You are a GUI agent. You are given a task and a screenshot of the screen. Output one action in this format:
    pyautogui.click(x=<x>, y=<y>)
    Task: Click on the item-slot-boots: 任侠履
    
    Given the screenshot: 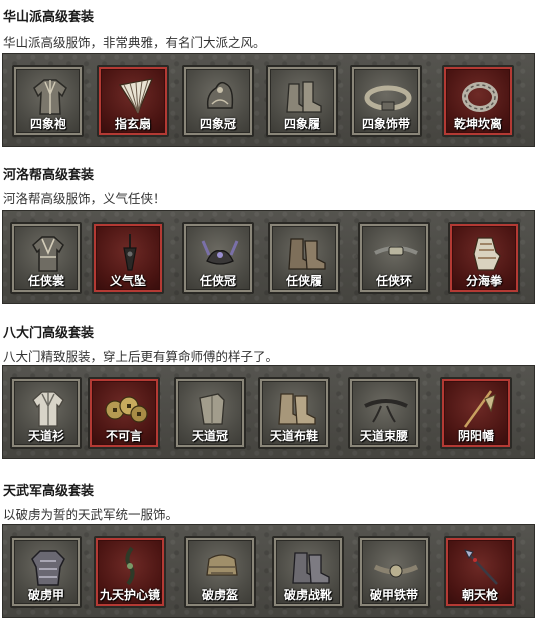 What is the action you would take?
    pyautogui.click(x=304, y=258)
    